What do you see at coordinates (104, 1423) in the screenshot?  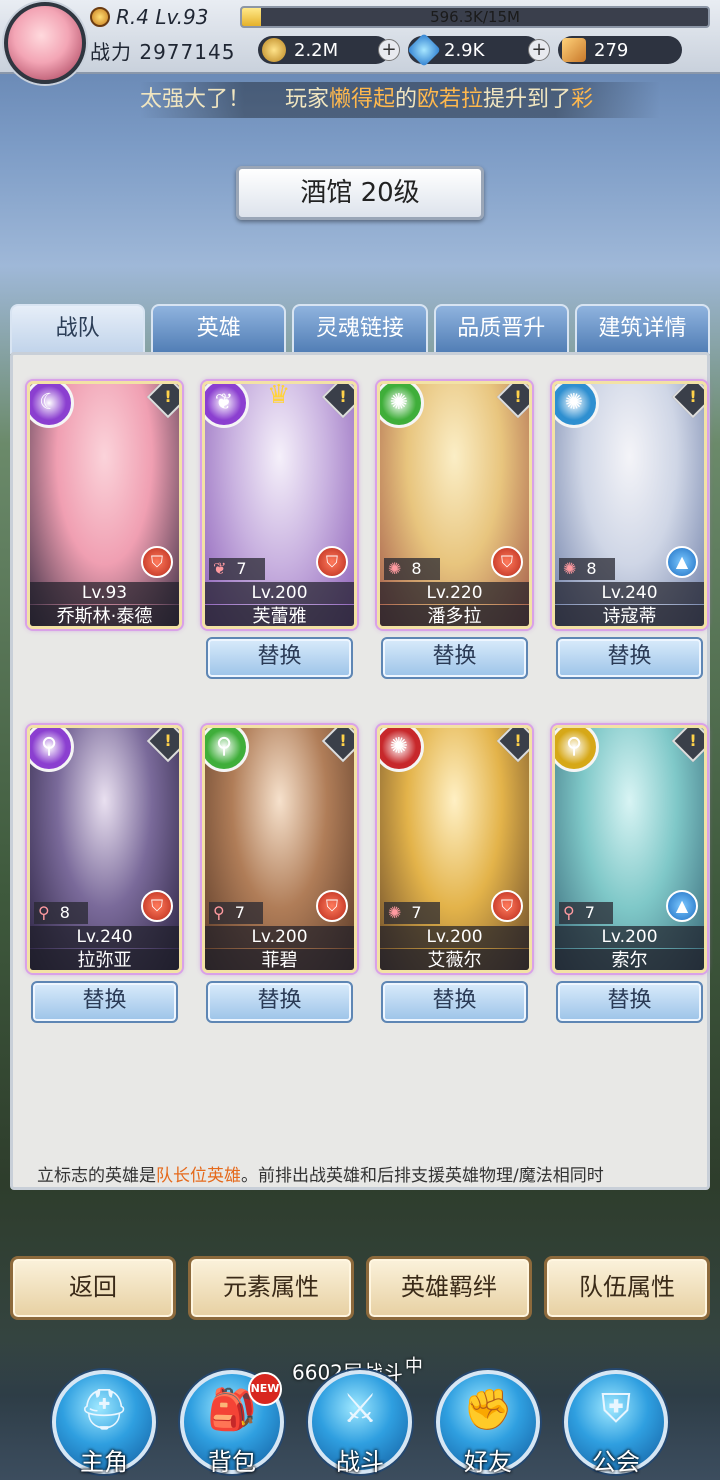 I see `nav-hero: ⛑ 主角` at bounding box center [104, 1423].